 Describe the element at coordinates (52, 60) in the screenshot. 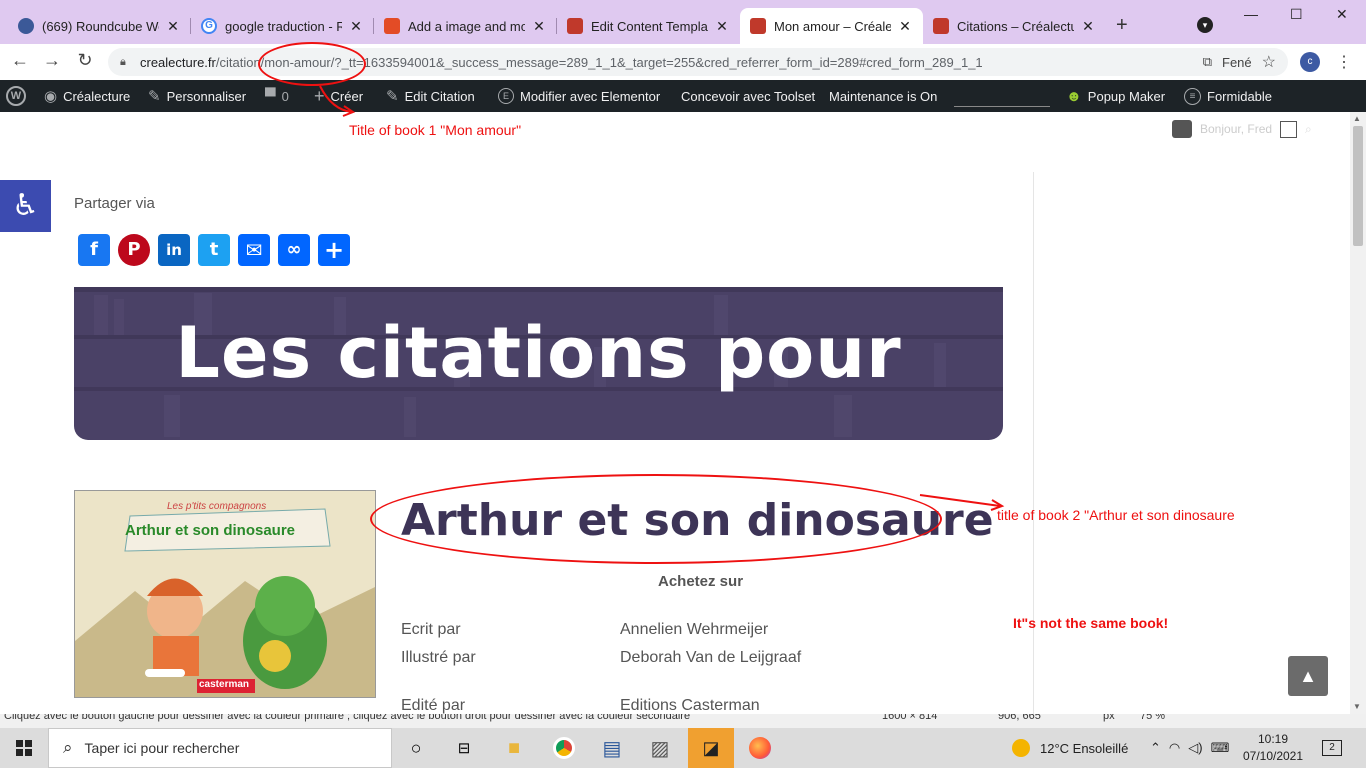

I see `forward-arrow-icon: →` at that location.